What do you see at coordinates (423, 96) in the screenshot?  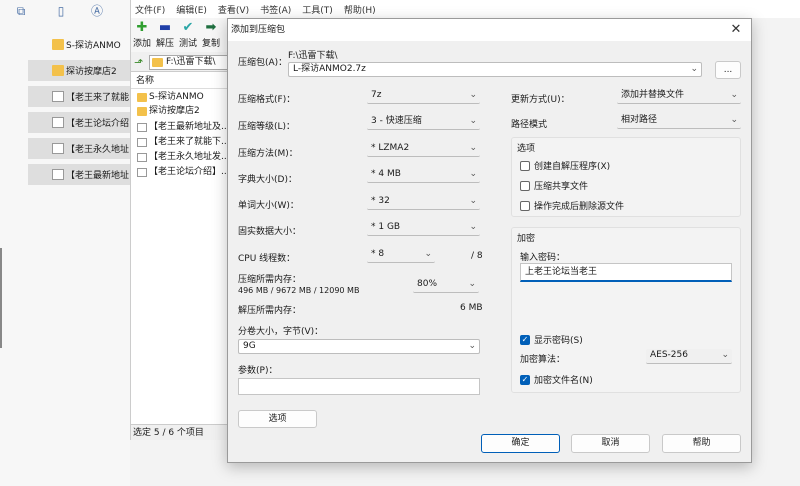 I see `format-select: 7z ⌄` at bounding box center [423, 96].